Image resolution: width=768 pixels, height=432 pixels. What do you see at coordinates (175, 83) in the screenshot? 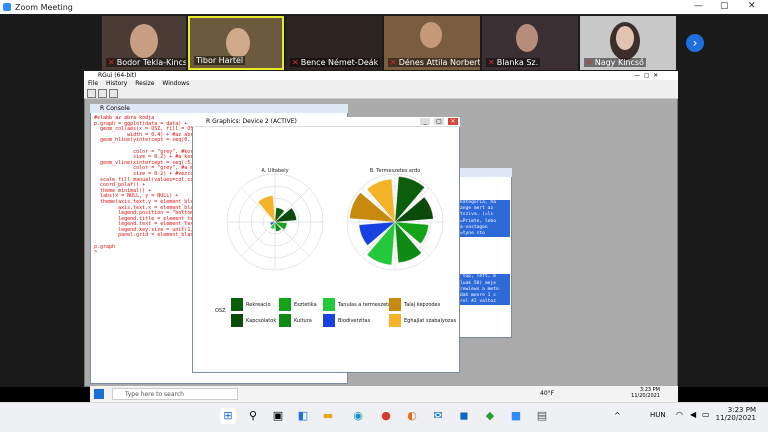
I see `menu-windows: Windows` at bounding box center [175, 83].